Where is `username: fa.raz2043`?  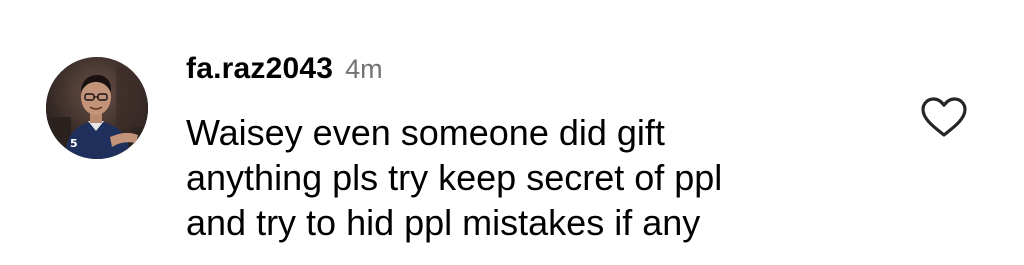 username: fa.raz2043 is located at coordinates (259, 69).